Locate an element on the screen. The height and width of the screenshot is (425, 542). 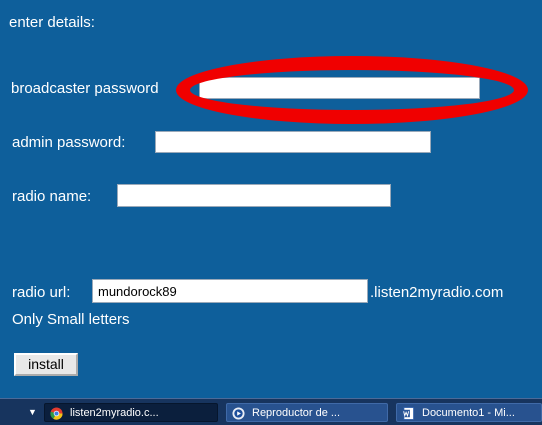
domain-suffix: .listen2myradio.com is located at coordinates (437, 292).